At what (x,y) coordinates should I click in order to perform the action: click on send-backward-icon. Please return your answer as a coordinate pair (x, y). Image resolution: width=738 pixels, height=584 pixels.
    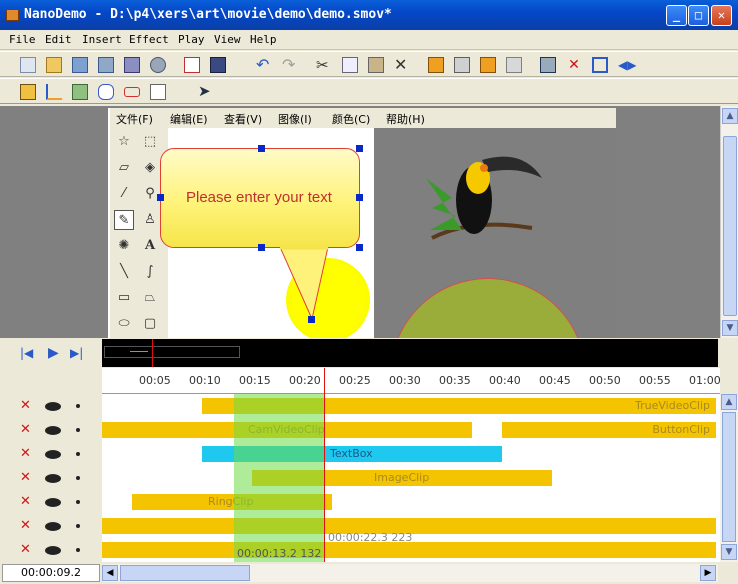
    Looking at the image, I should click on (514, 65).